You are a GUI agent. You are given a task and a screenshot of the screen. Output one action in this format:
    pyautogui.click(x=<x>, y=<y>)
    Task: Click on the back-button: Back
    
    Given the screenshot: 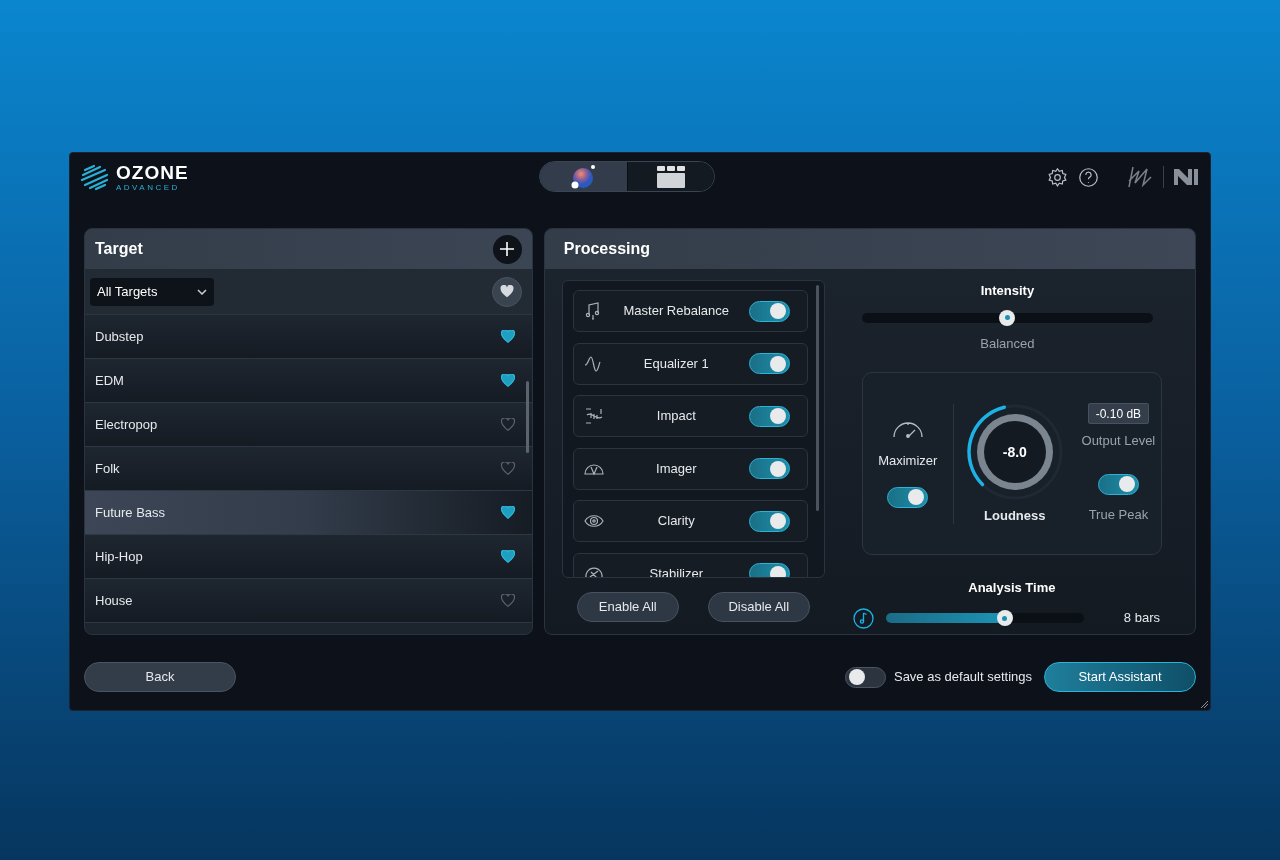 What is the action you would take?
    pyautogui.click(x=160, y=677)
    